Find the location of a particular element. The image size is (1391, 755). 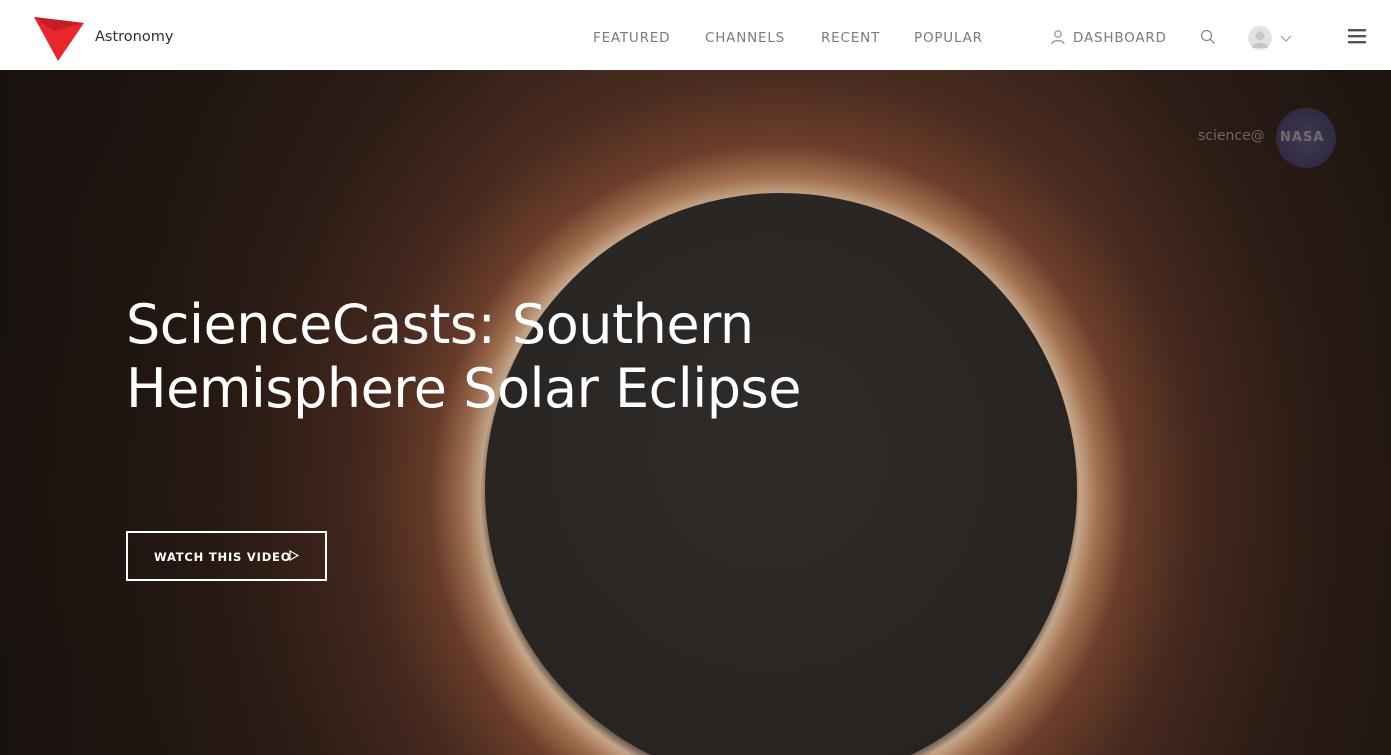

nav-recent: RECENT is located at coordinates (850, 38).